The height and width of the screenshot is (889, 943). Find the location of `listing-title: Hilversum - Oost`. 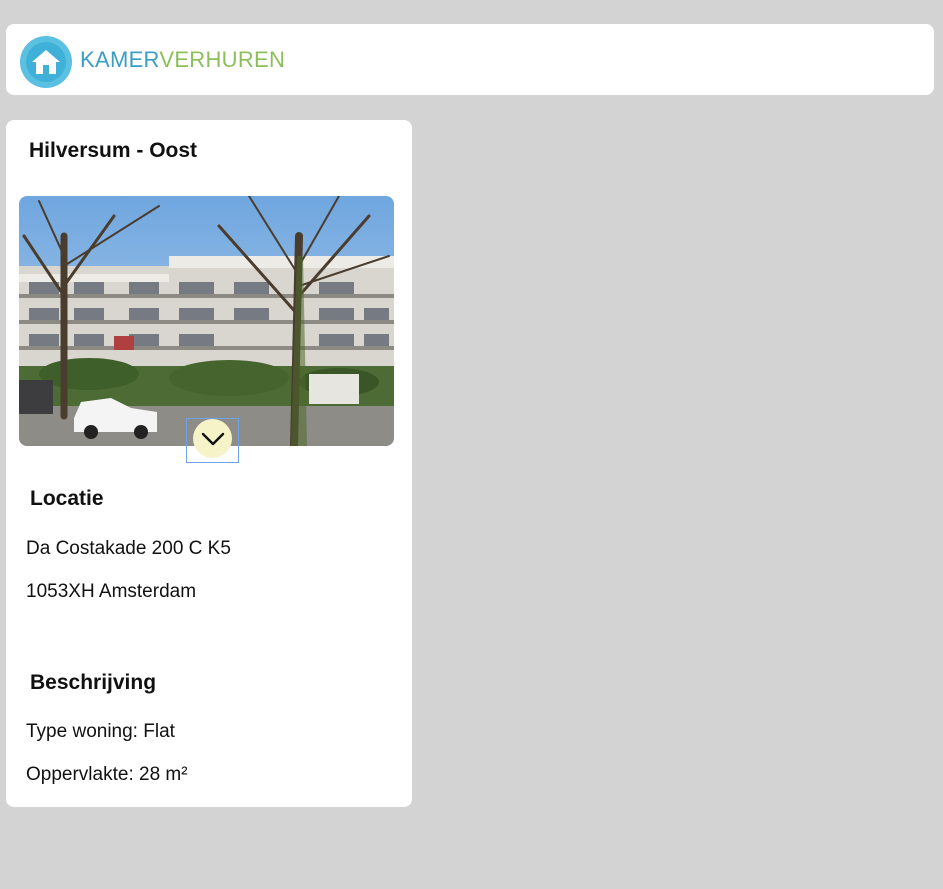

listing-title: Hilversum - Oost is located at coordinates (113, 150).